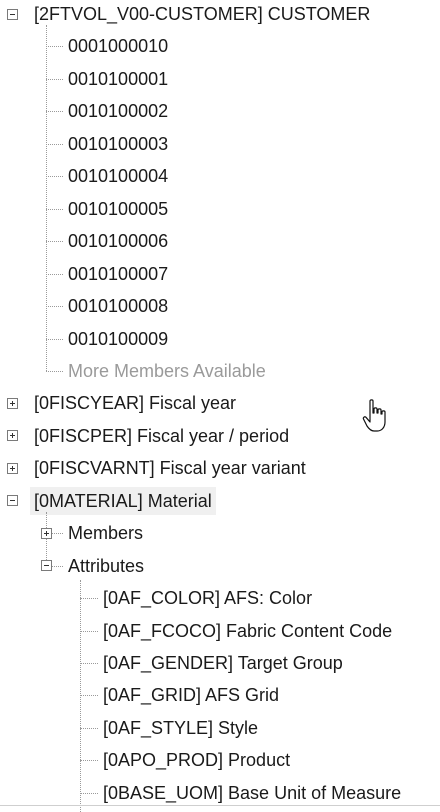  I want to click on customer-member-item: 0010100009, so click(118, 339).